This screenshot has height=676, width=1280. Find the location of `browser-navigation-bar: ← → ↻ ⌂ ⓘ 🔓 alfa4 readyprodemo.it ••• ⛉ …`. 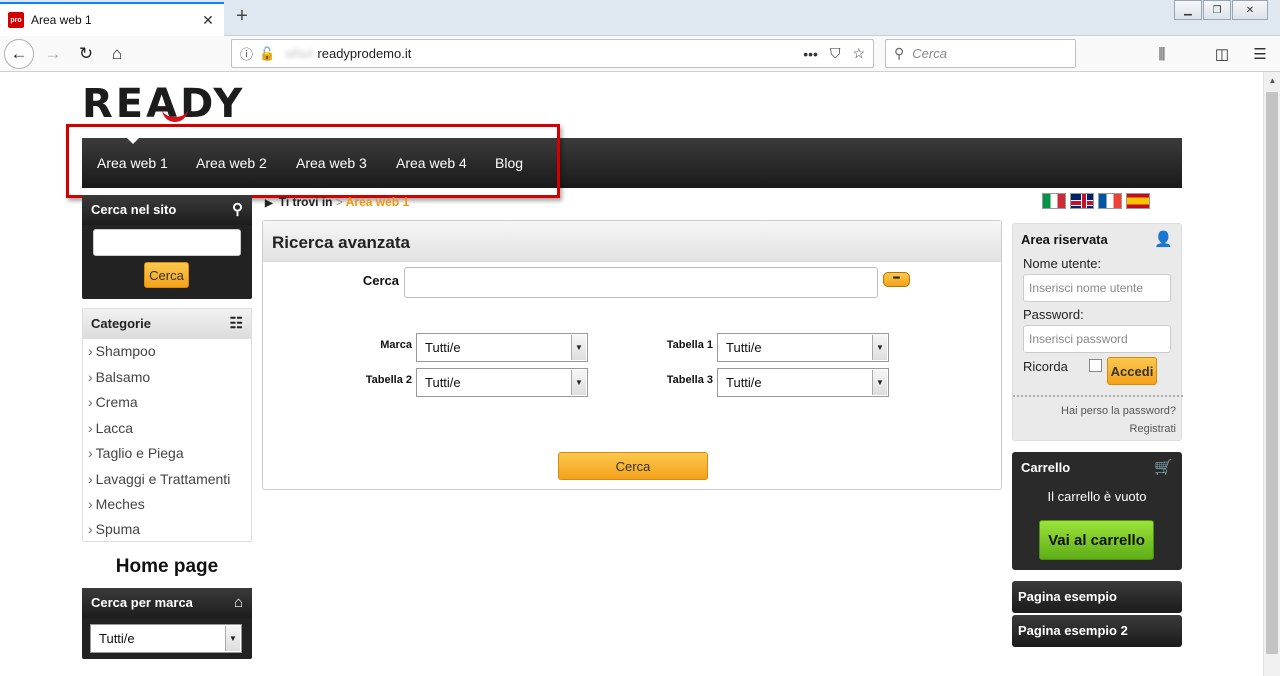

browser-navigation-bar: ← → ↻ ⌂ ⓘ 🔓 alfa4 readyprodemo.it ••• ⛉ … is located at coordinates (640, 54).